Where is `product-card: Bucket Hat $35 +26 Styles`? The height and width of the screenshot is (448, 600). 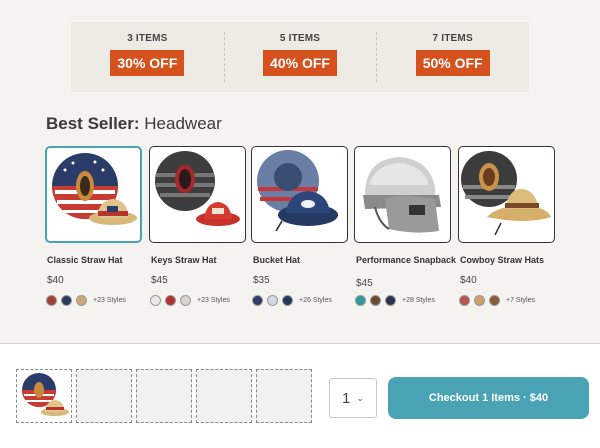
product-card: Bucket Hat $35 +26 Styles is located at coordinates (299, 226).